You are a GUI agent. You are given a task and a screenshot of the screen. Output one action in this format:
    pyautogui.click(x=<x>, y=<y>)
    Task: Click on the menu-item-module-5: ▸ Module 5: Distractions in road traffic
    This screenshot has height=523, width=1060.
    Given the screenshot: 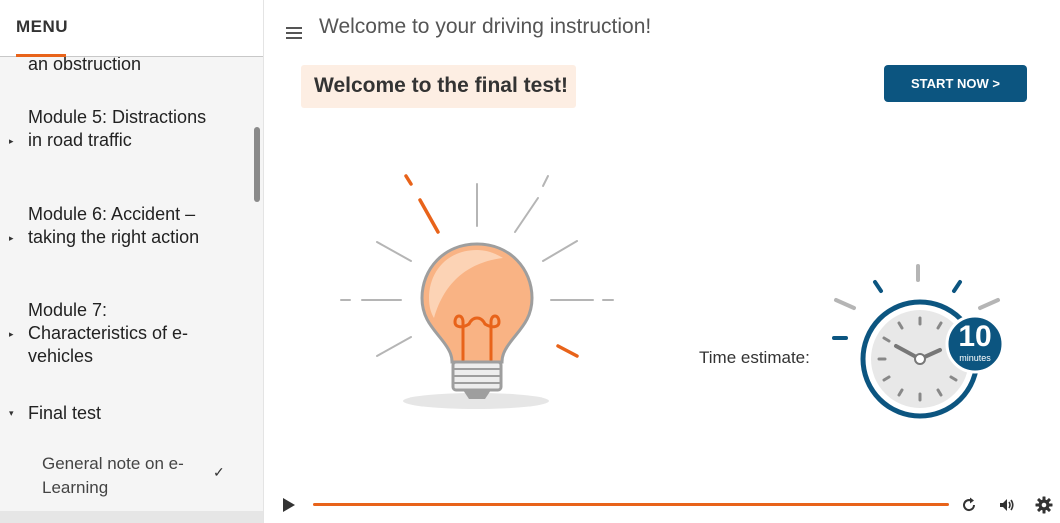 What is the action you would take?
    pyautogui.click(x=127, y=141)
    